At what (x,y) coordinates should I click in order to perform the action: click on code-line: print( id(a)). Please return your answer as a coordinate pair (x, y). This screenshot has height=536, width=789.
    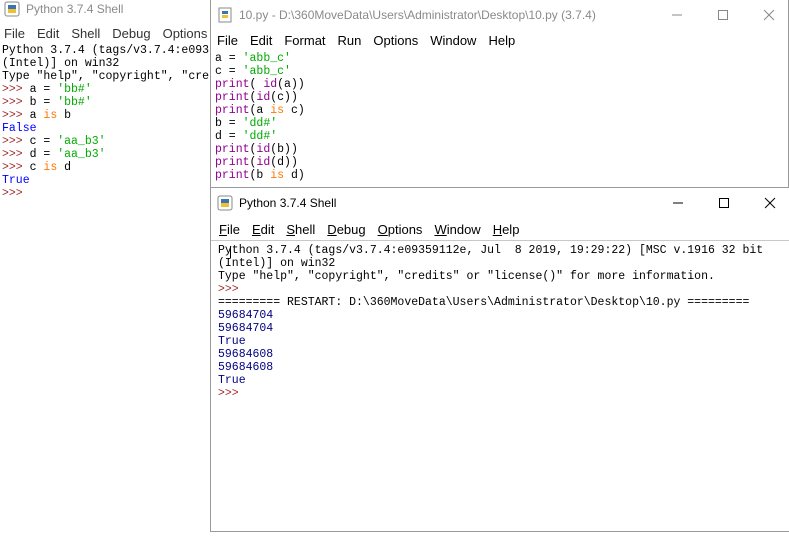
    Looking at the image, I should click on (501, 84).